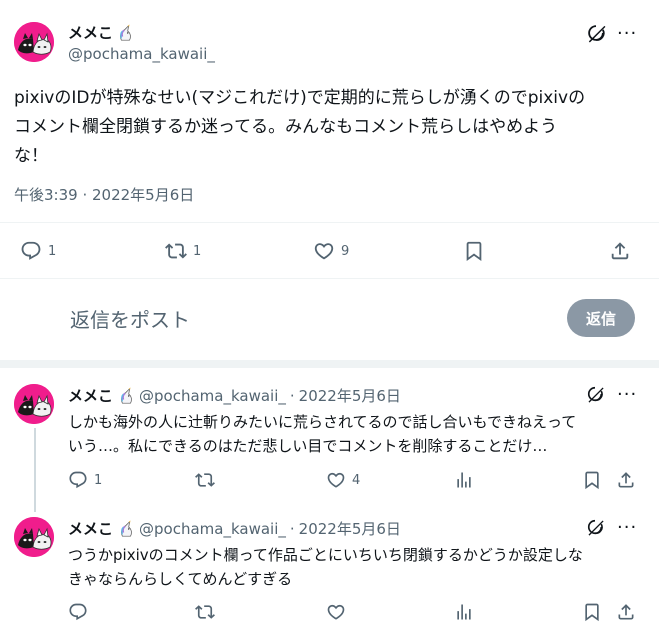 The image size is (659, 643). I want to click on reply-text-line: つうかpixivのコメント欄って作品ごとにいちいち閉鎖するかどうか設定しな, so click(325, 555).